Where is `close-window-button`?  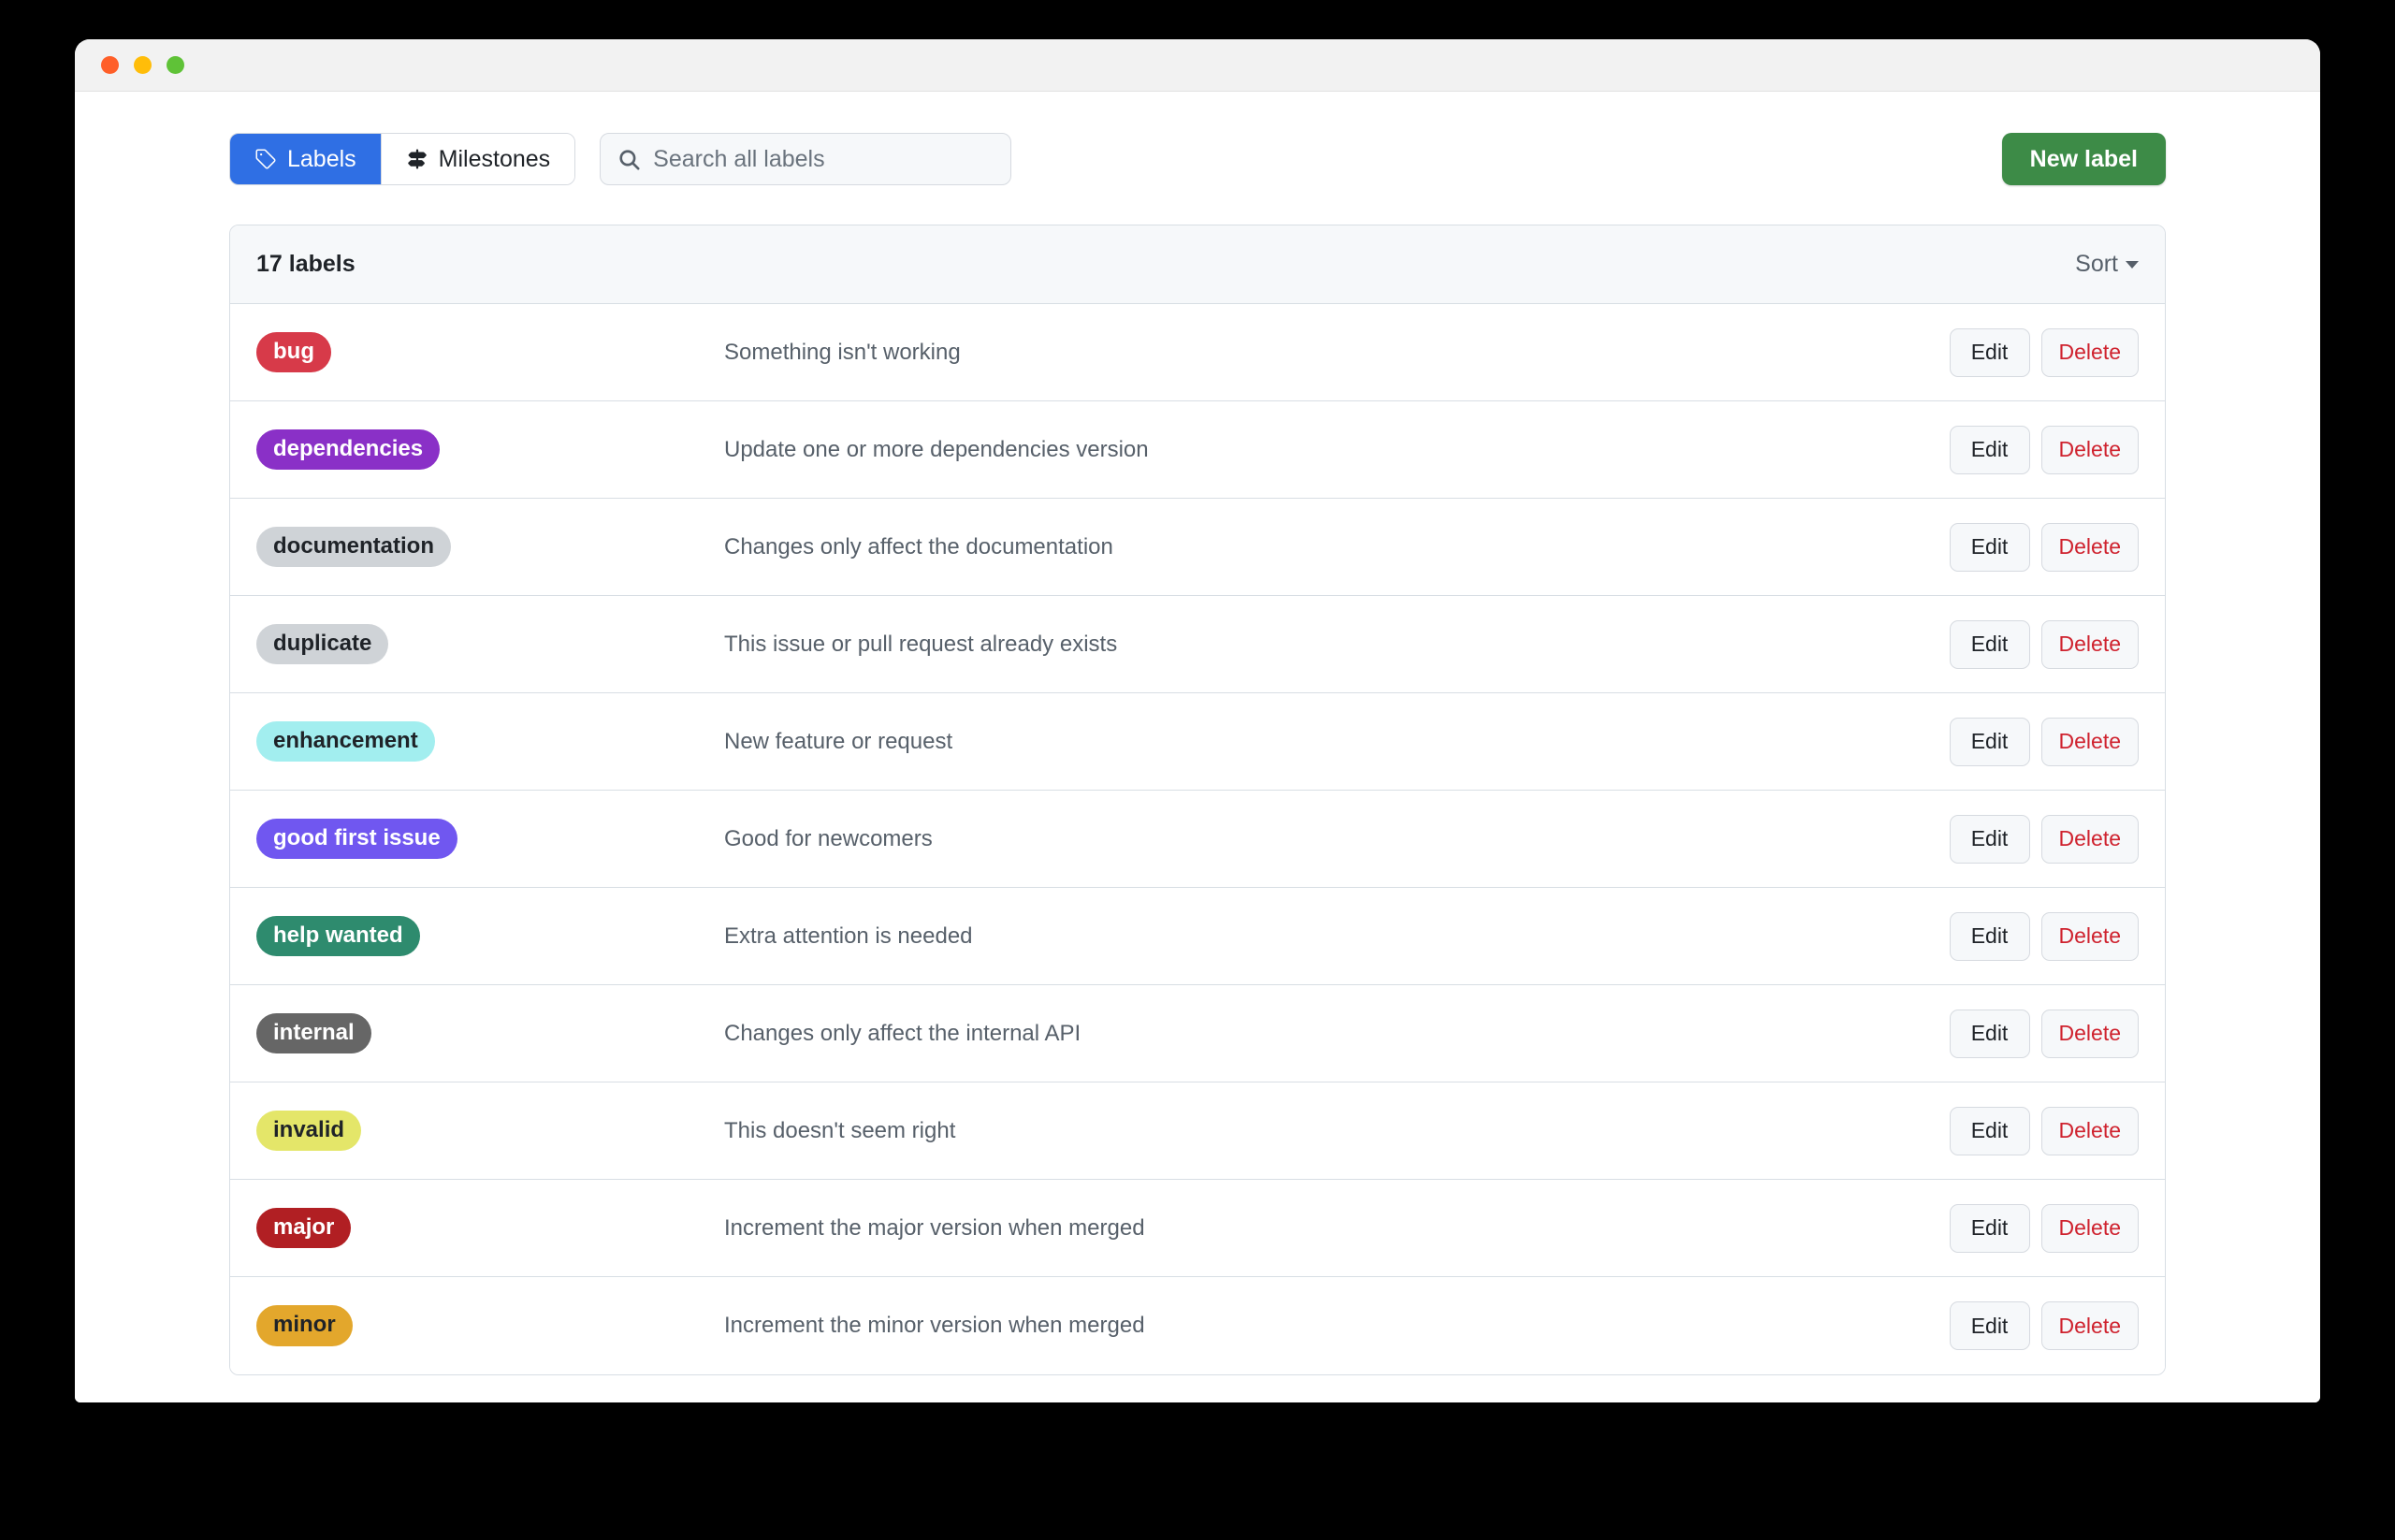
close-window-button is located at coordinates (110, 65).